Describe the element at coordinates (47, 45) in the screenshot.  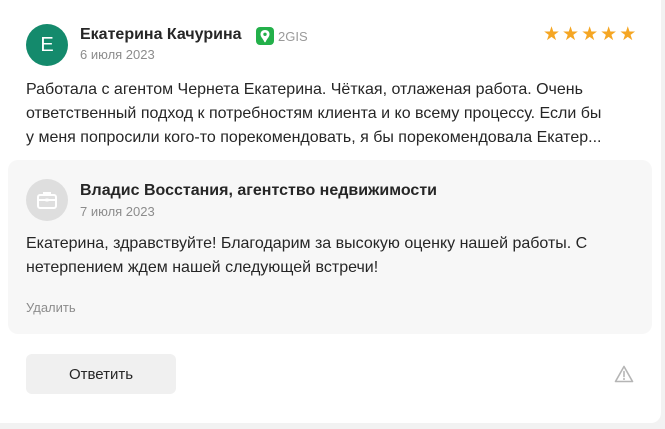
I see `author-avatar: Е` at that location.